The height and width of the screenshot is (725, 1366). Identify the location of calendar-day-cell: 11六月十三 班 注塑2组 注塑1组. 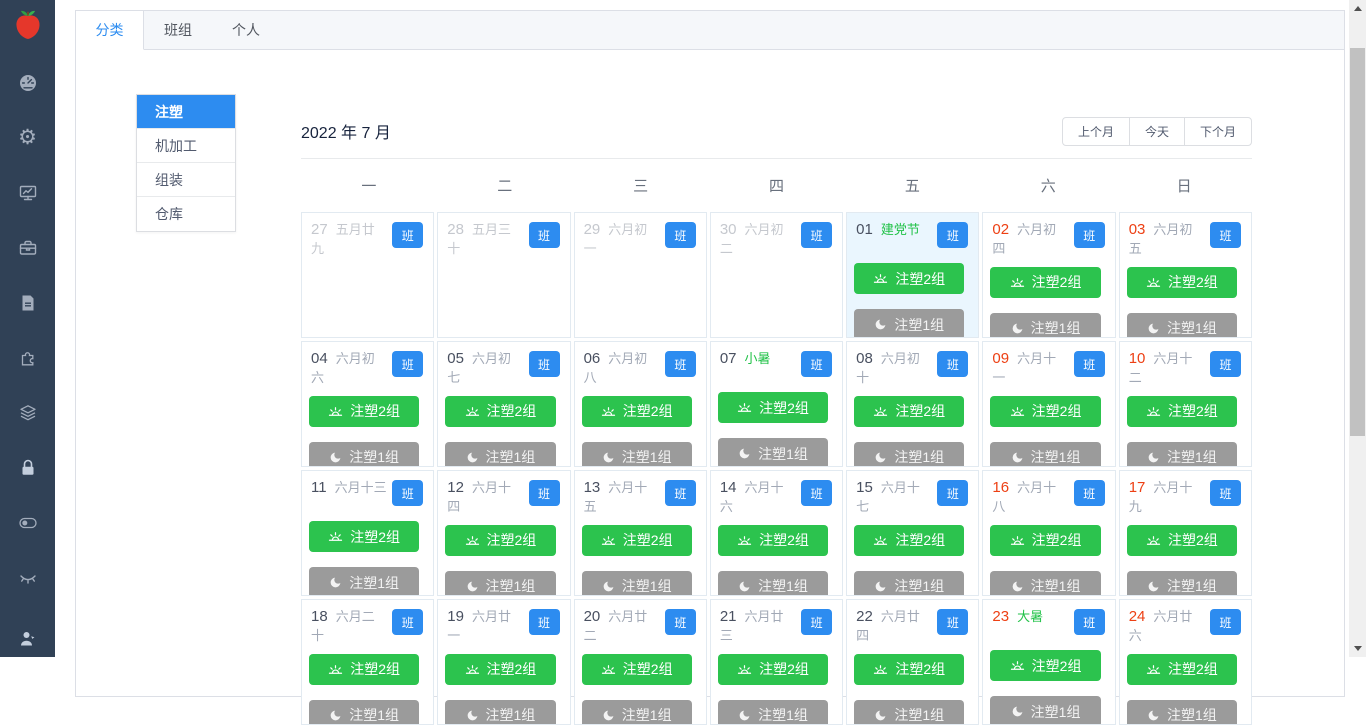
(367, 533).